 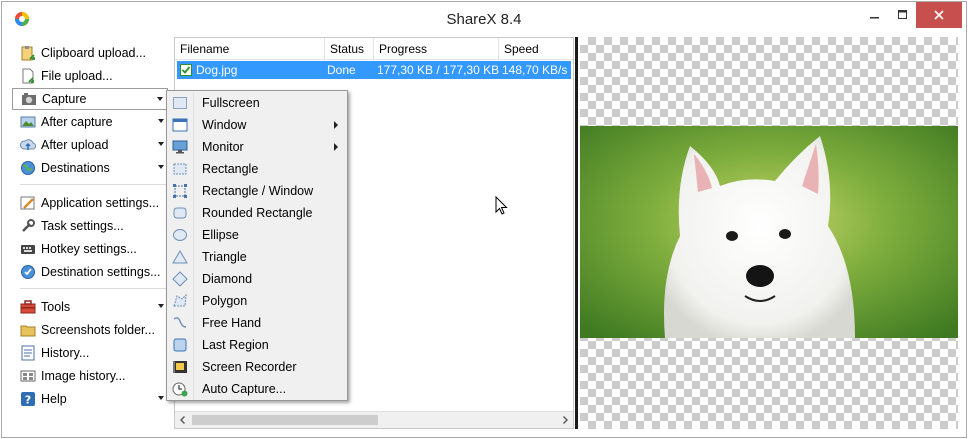 What do you see at coordinates (257, 235) in the screenshot?
I see `menu-item-ellipse: Ellipse` at bounding box center [257, 235].